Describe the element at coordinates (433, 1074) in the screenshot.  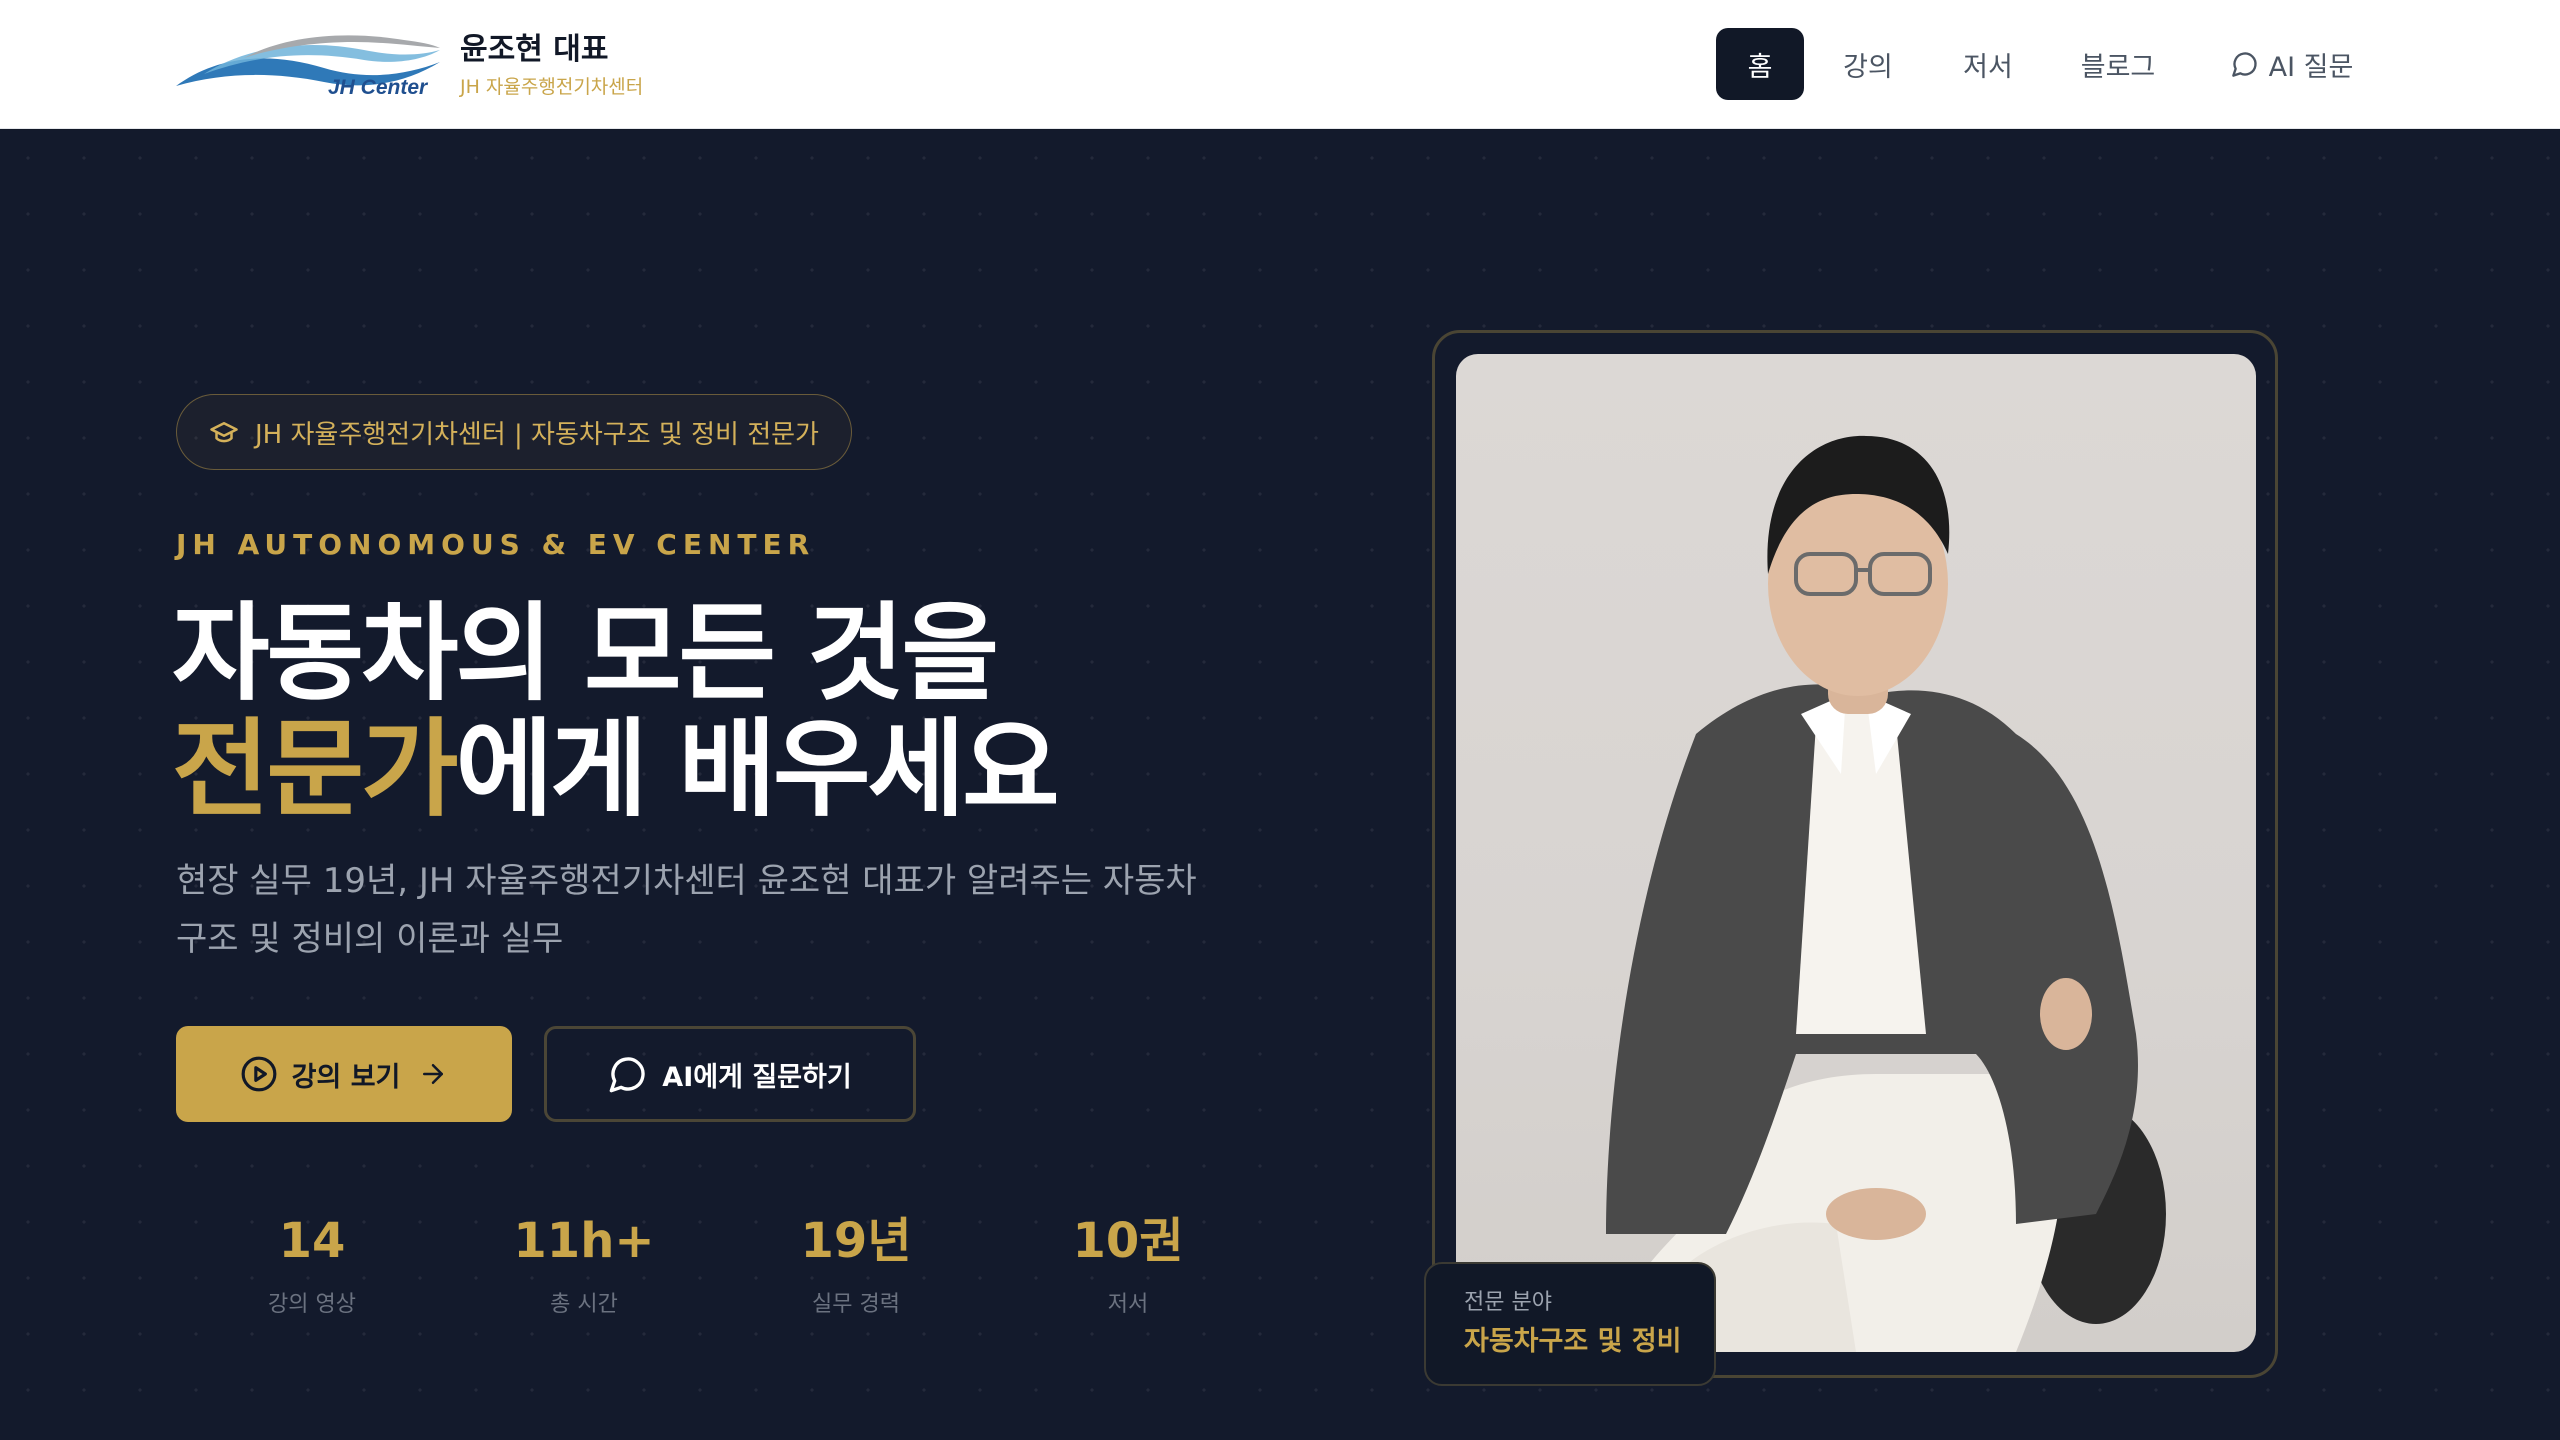
I see `arrow-right-icon` at that location.